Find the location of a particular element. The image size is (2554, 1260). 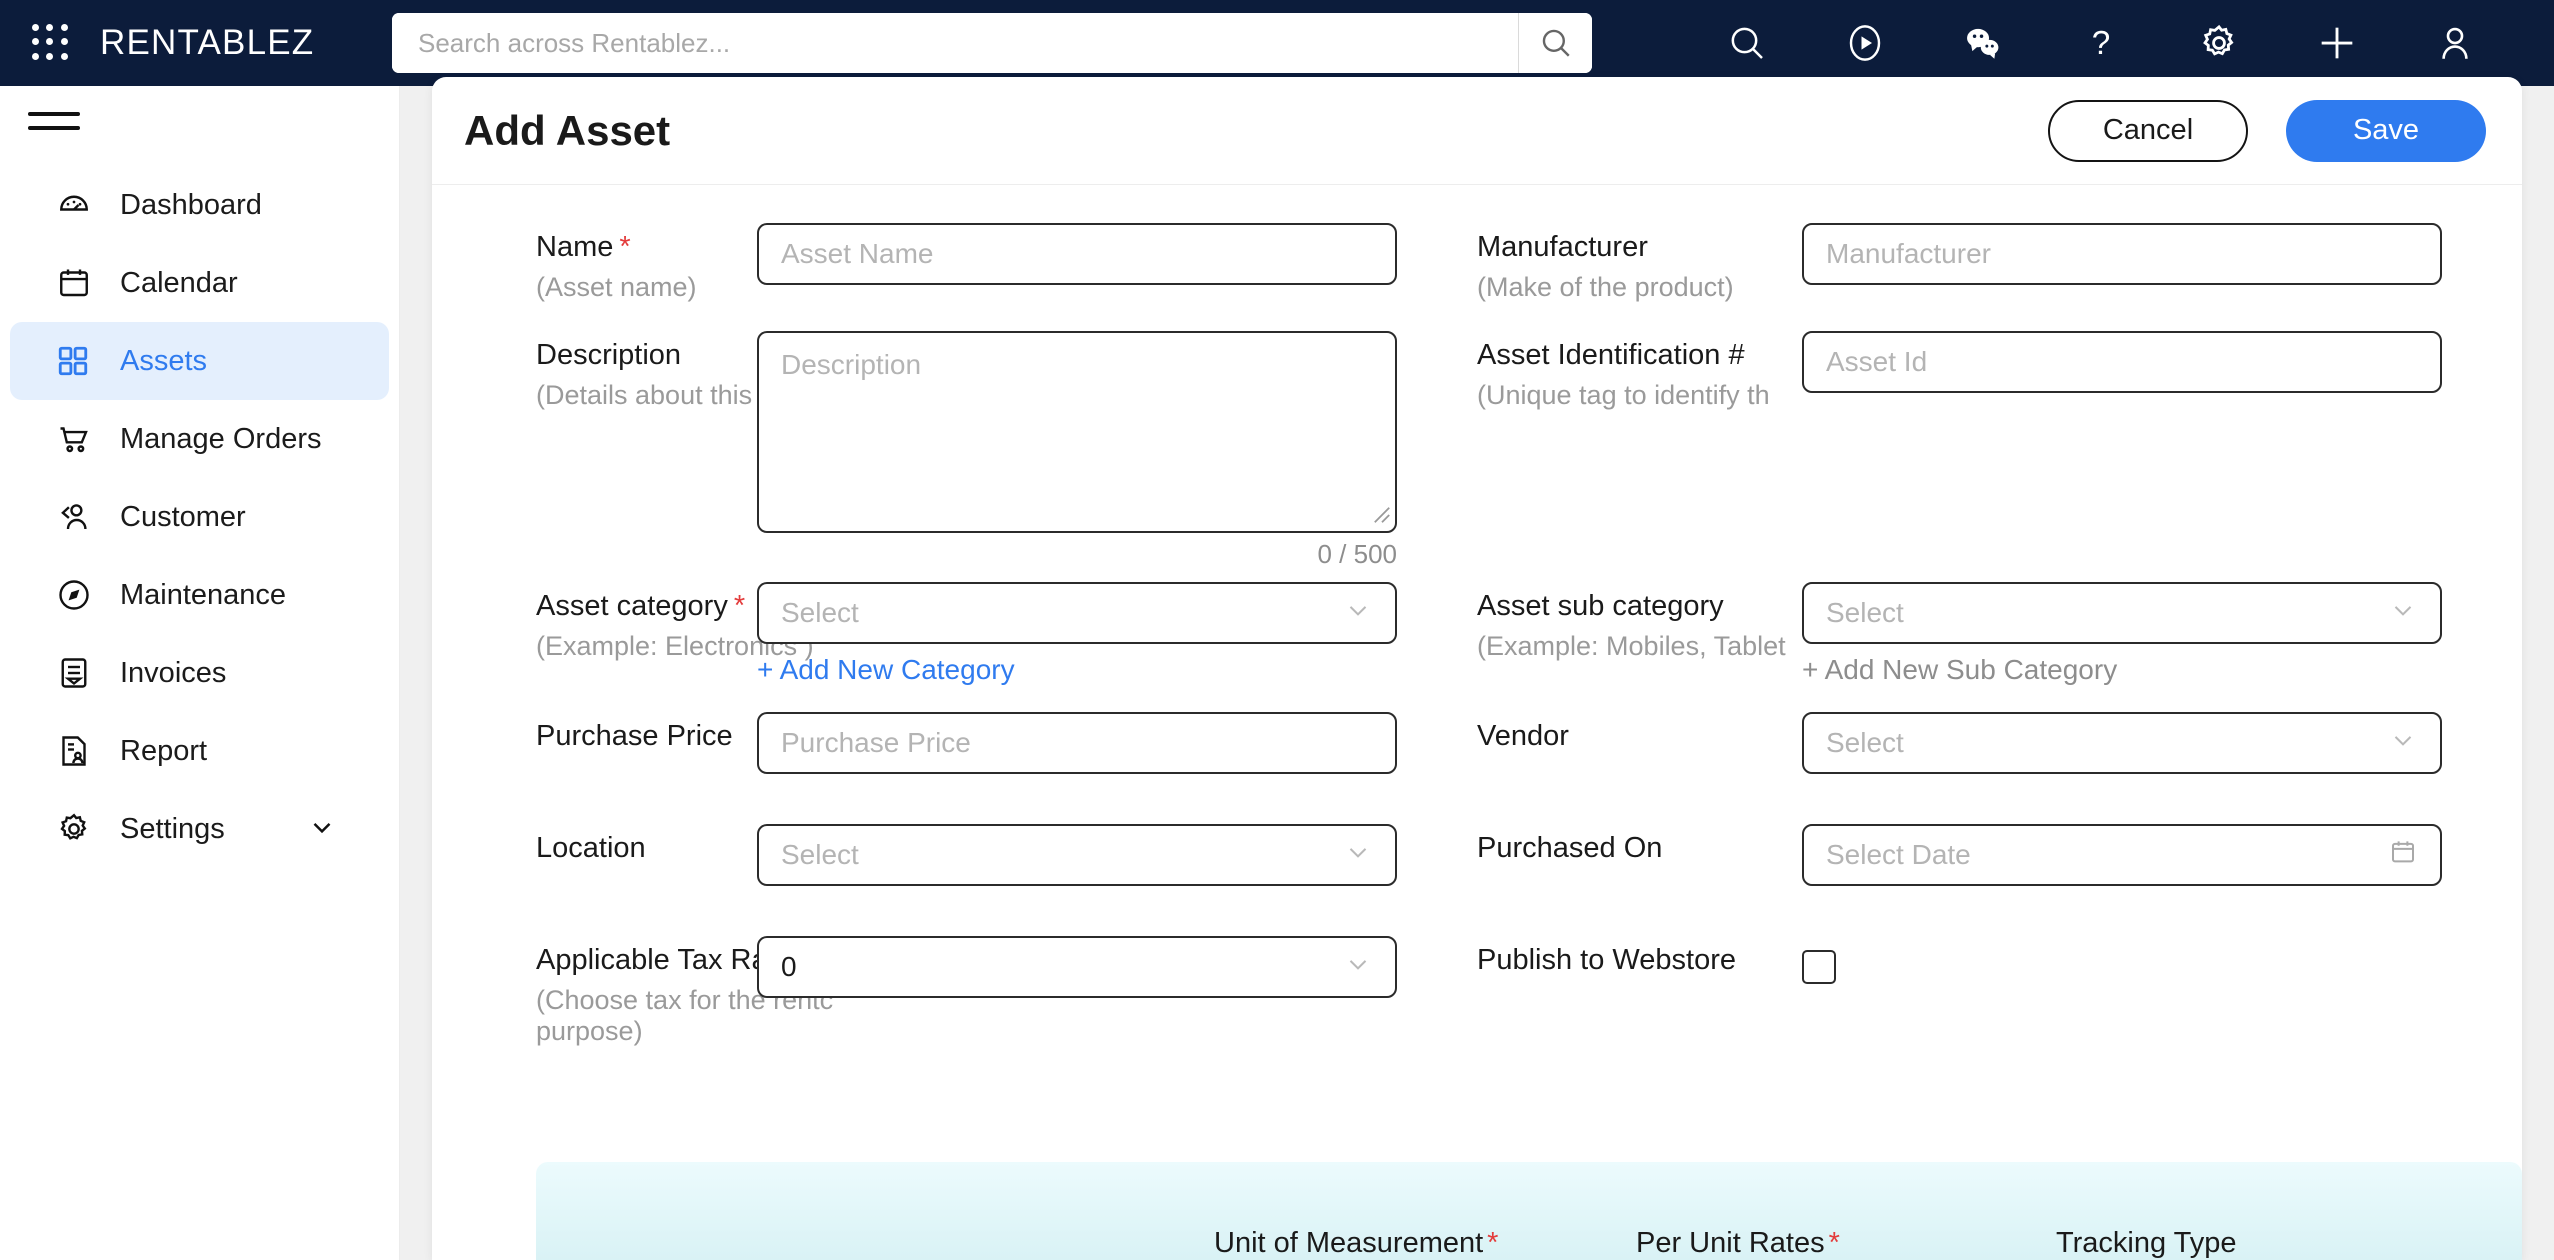

asset-id-input is located at coordinates (2122, 362).